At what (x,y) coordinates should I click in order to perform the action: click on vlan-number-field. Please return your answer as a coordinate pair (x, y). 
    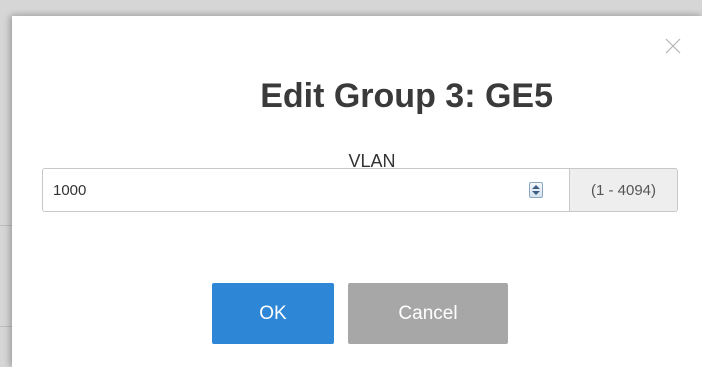
    Looking at the image, I should click on (305, 190).